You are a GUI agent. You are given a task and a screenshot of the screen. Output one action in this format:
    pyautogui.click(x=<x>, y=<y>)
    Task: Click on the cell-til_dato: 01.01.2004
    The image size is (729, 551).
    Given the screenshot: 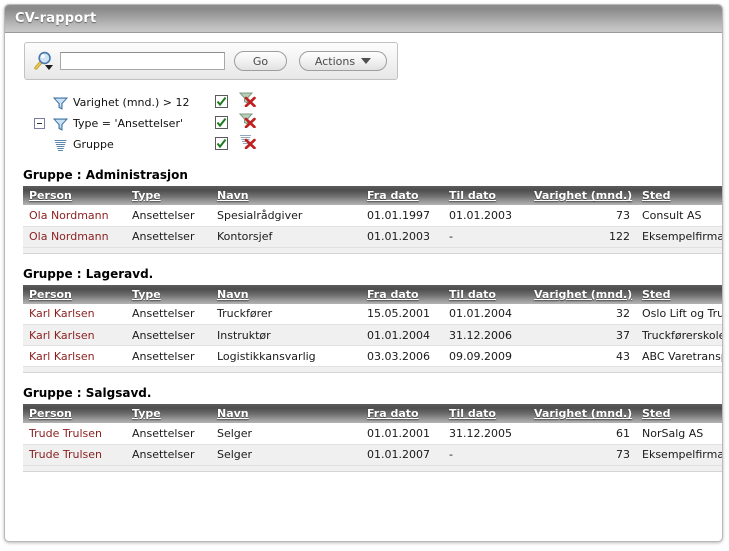 What is the action you would take?
    pyautogui.click(x=485, y=314)
    